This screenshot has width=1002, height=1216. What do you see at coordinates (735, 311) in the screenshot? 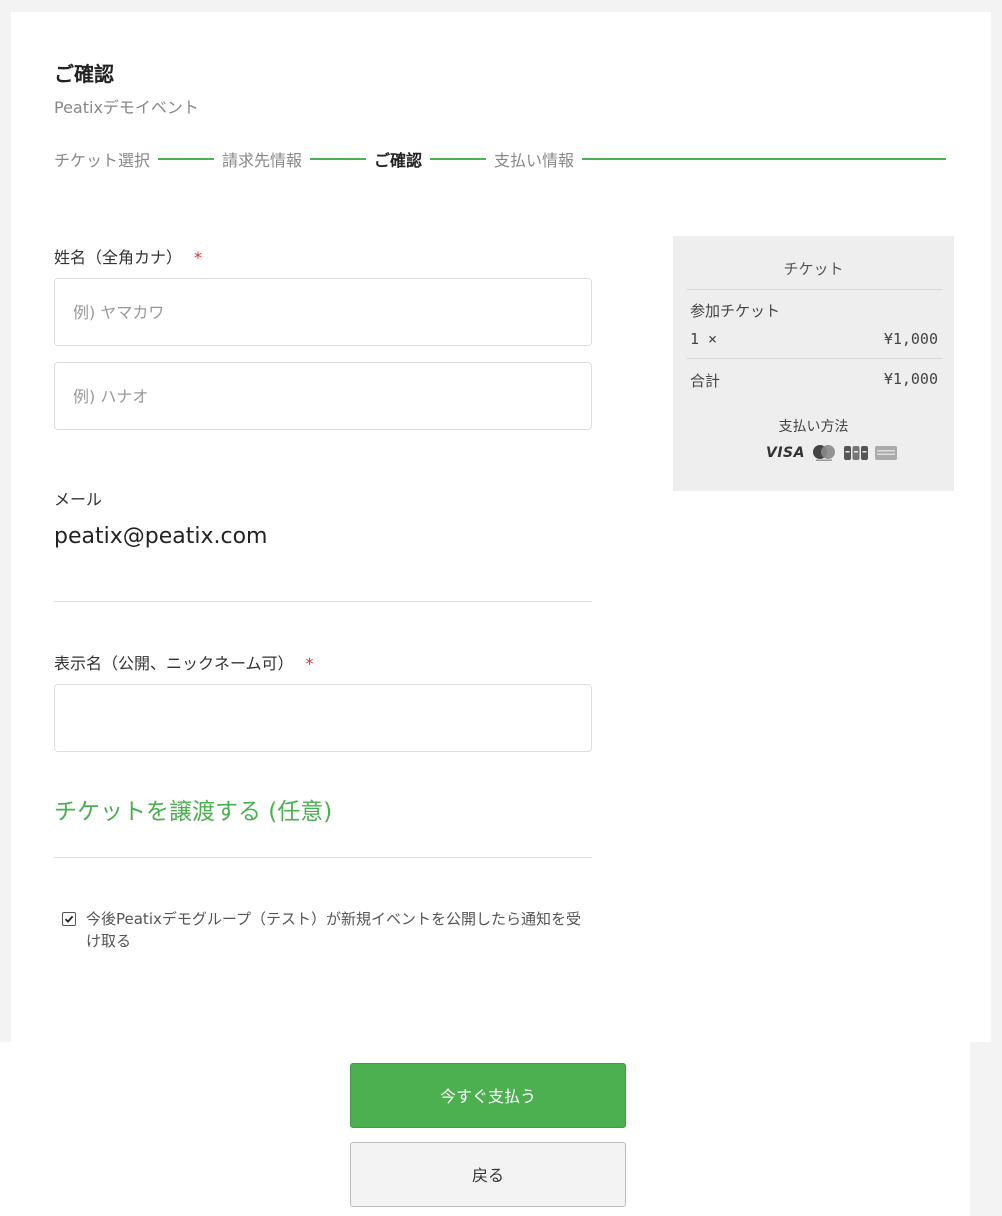
I see `ticket-name: 参加チケット` at bounding box center [735, 311].